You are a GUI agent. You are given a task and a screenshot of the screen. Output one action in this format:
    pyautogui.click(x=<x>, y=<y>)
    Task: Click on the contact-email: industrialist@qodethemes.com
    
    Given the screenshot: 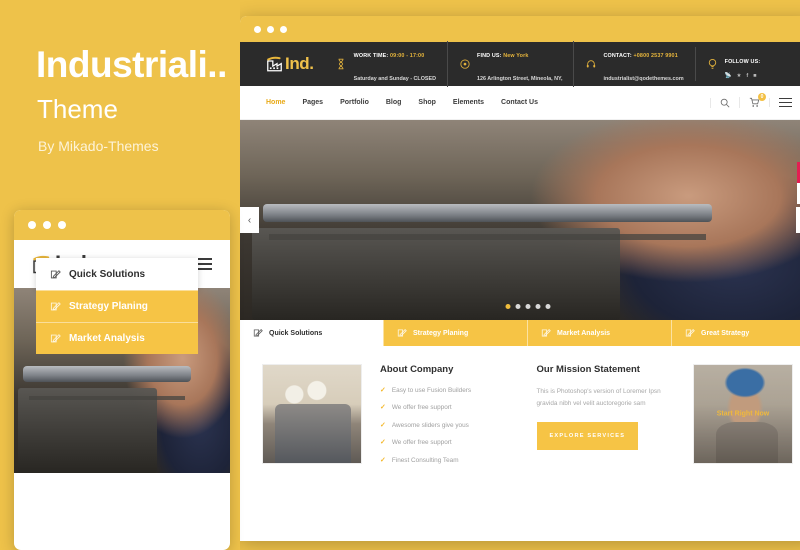 What is the action you would take?
    pyautogui.click(x=643, y=79)
    